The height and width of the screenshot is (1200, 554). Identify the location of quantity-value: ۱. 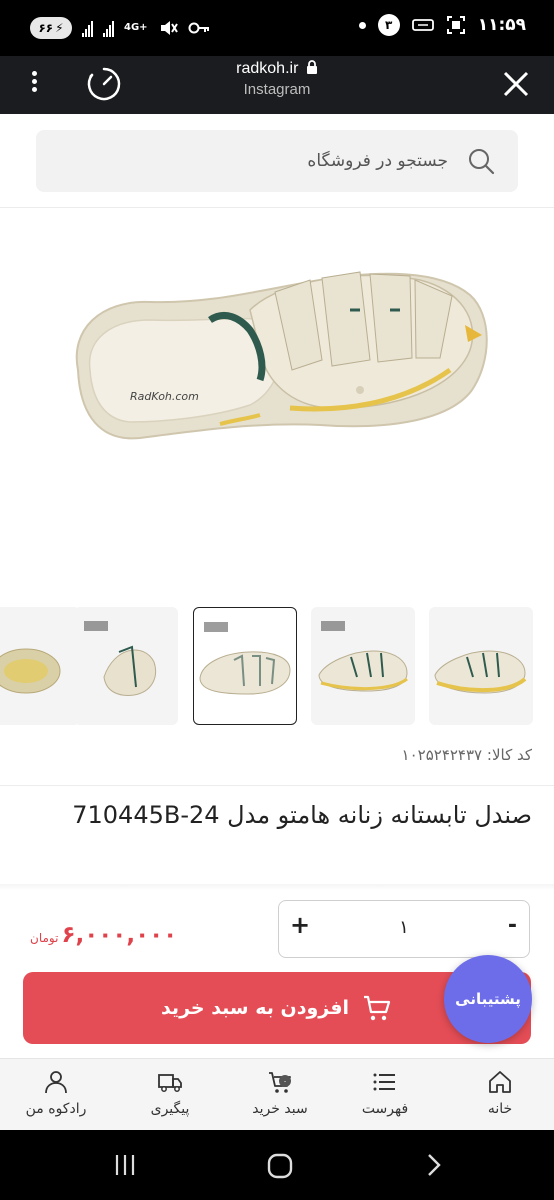
(404, 927).